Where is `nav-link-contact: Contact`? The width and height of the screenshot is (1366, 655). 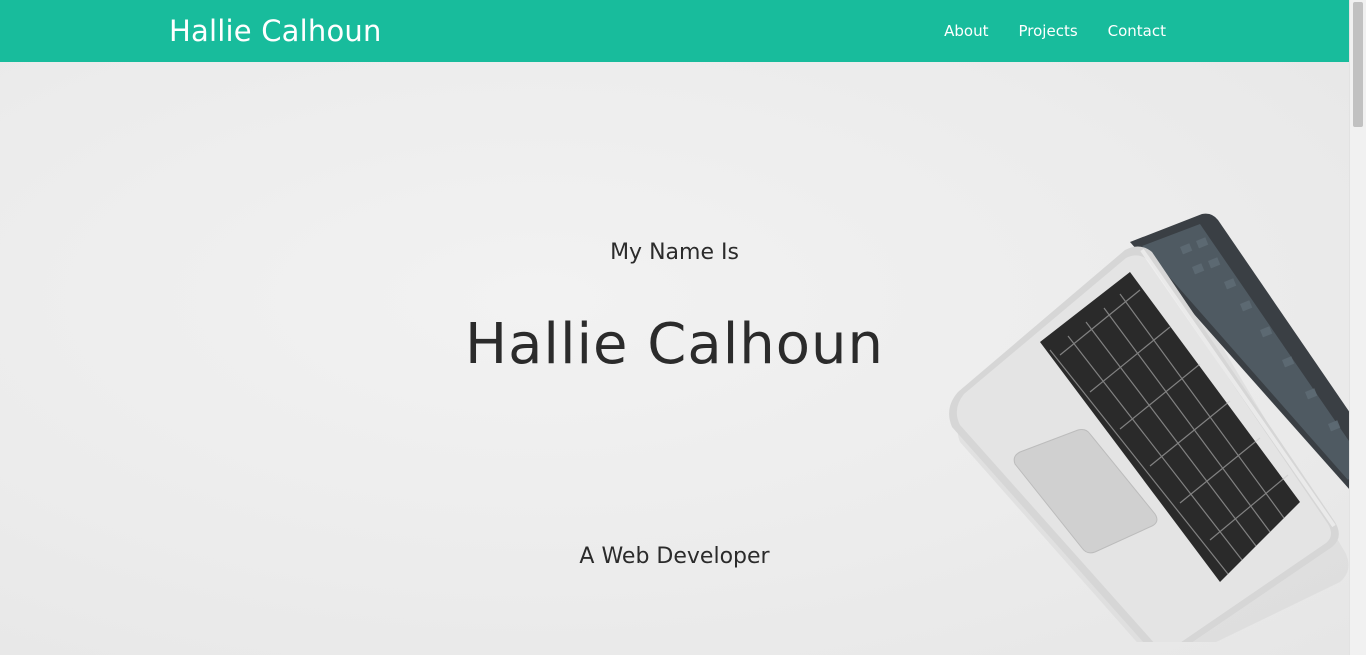 nav-link-contact: Contact is located at coordinates (1137, 31).